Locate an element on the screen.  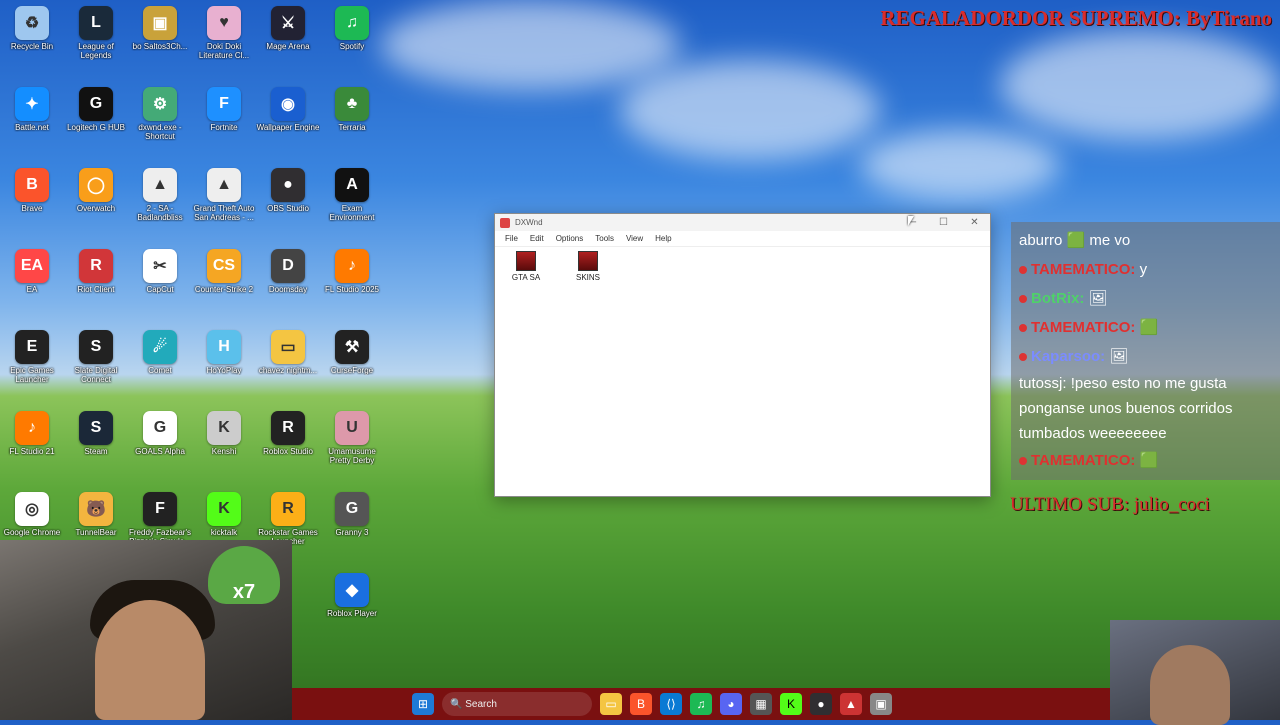
file-item-gta-sa: GTA SA is located at coordinates (526, 266).